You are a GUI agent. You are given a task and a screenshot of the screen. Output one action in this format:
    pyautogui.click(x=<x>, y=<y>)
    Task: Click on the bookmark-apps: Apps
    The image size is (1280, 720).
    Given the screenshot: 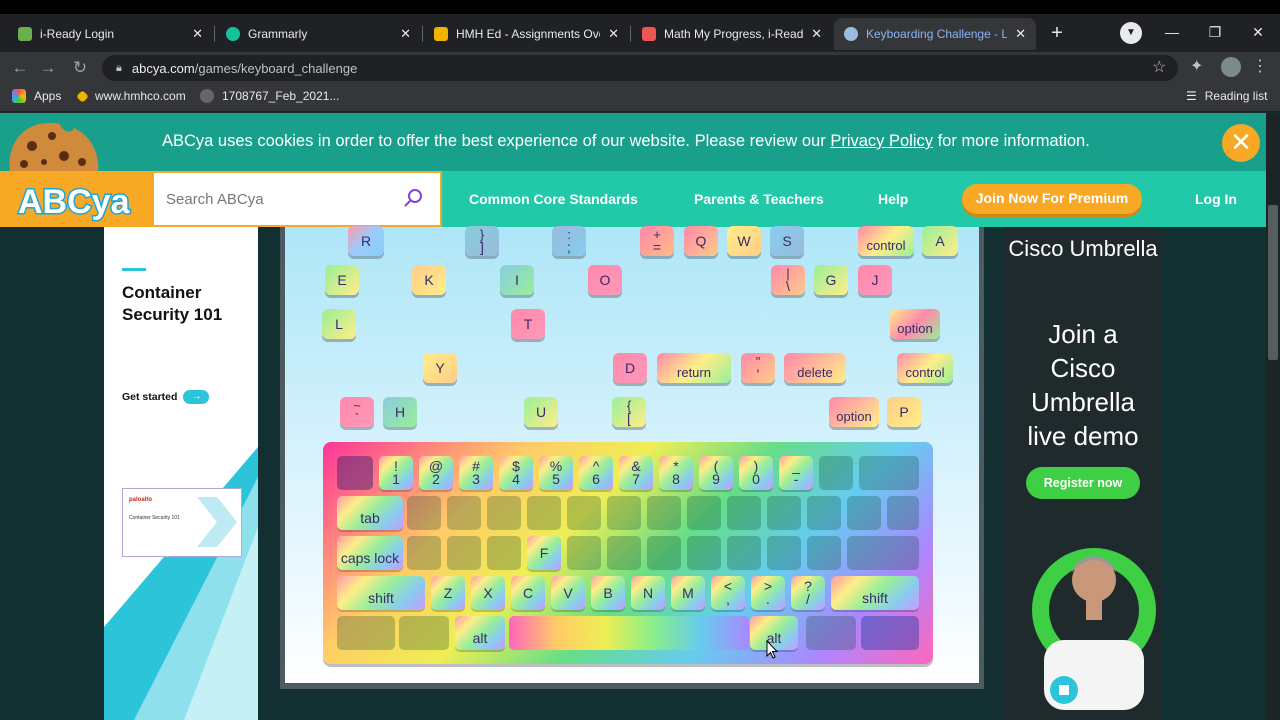 What is the action you would take?
    pyautogui.click(x=36, y=96)
    